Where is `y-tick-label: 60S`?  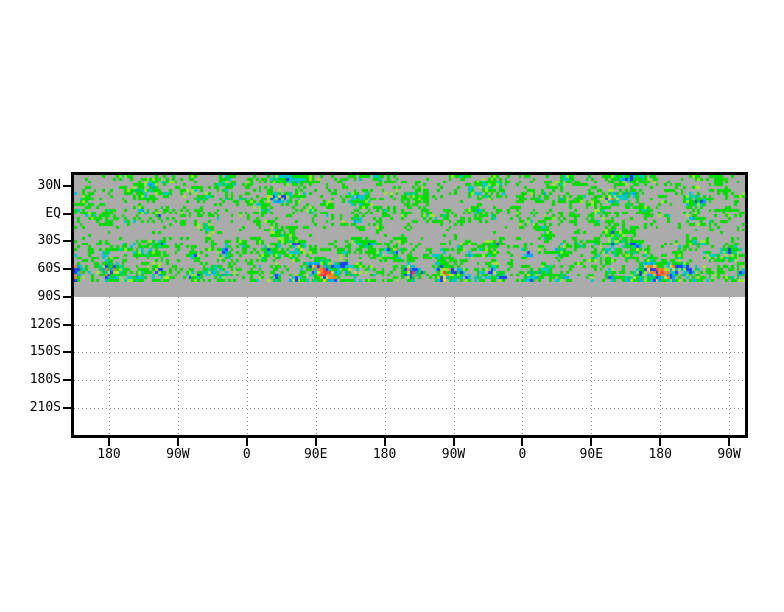 y-tick-label: 60S is located at coordinates (49, 269).